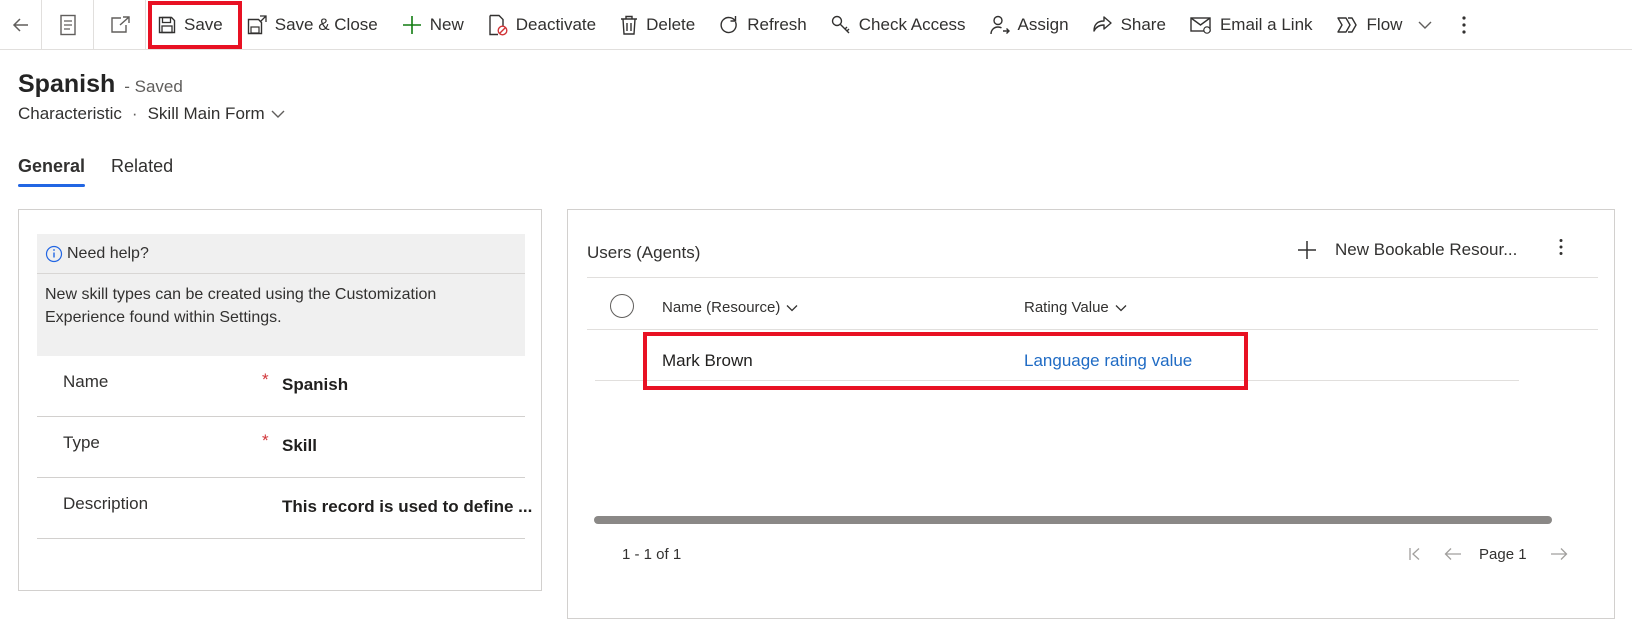  What do you see at coordinates (629, 25) in the screenshot?
I see `trash-icon` at bounding box center [629, 25].